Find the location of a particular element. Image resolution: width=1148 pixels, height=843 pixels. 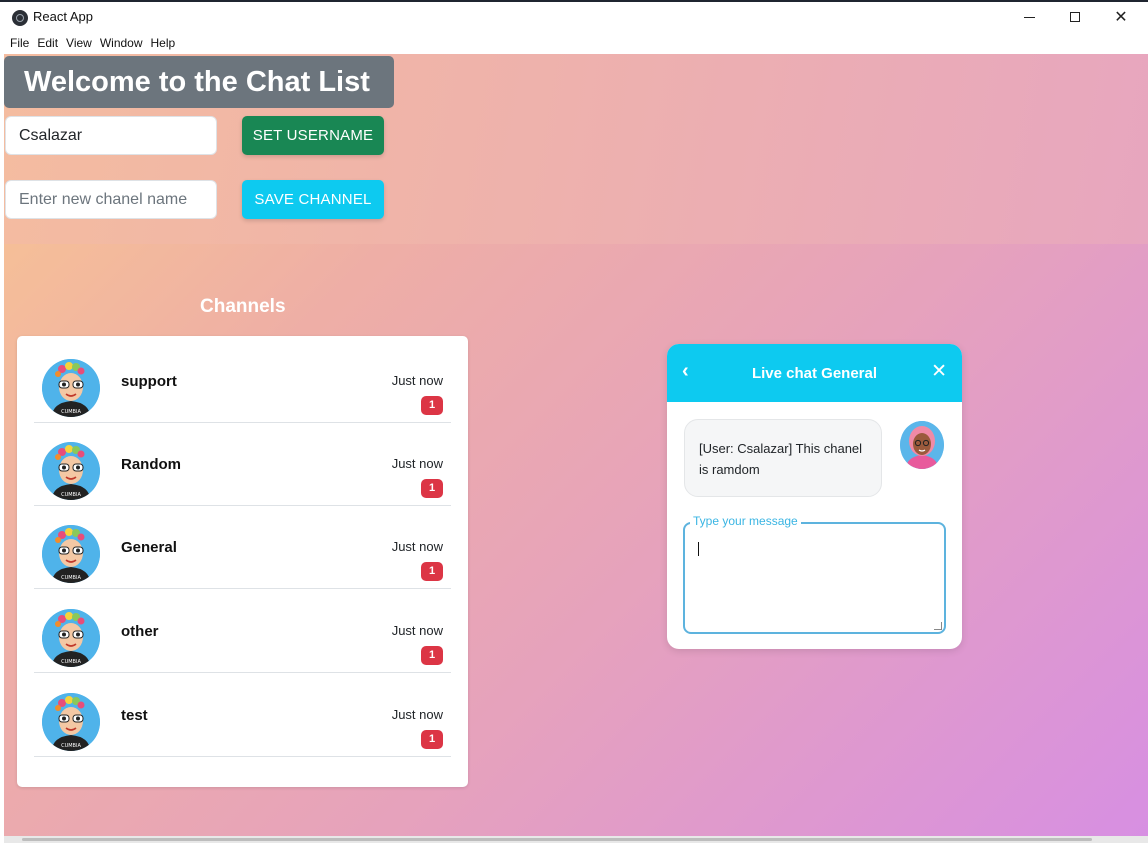

chat-header: ‹ Live chat General ✕ is located at coordinates (814, 373).